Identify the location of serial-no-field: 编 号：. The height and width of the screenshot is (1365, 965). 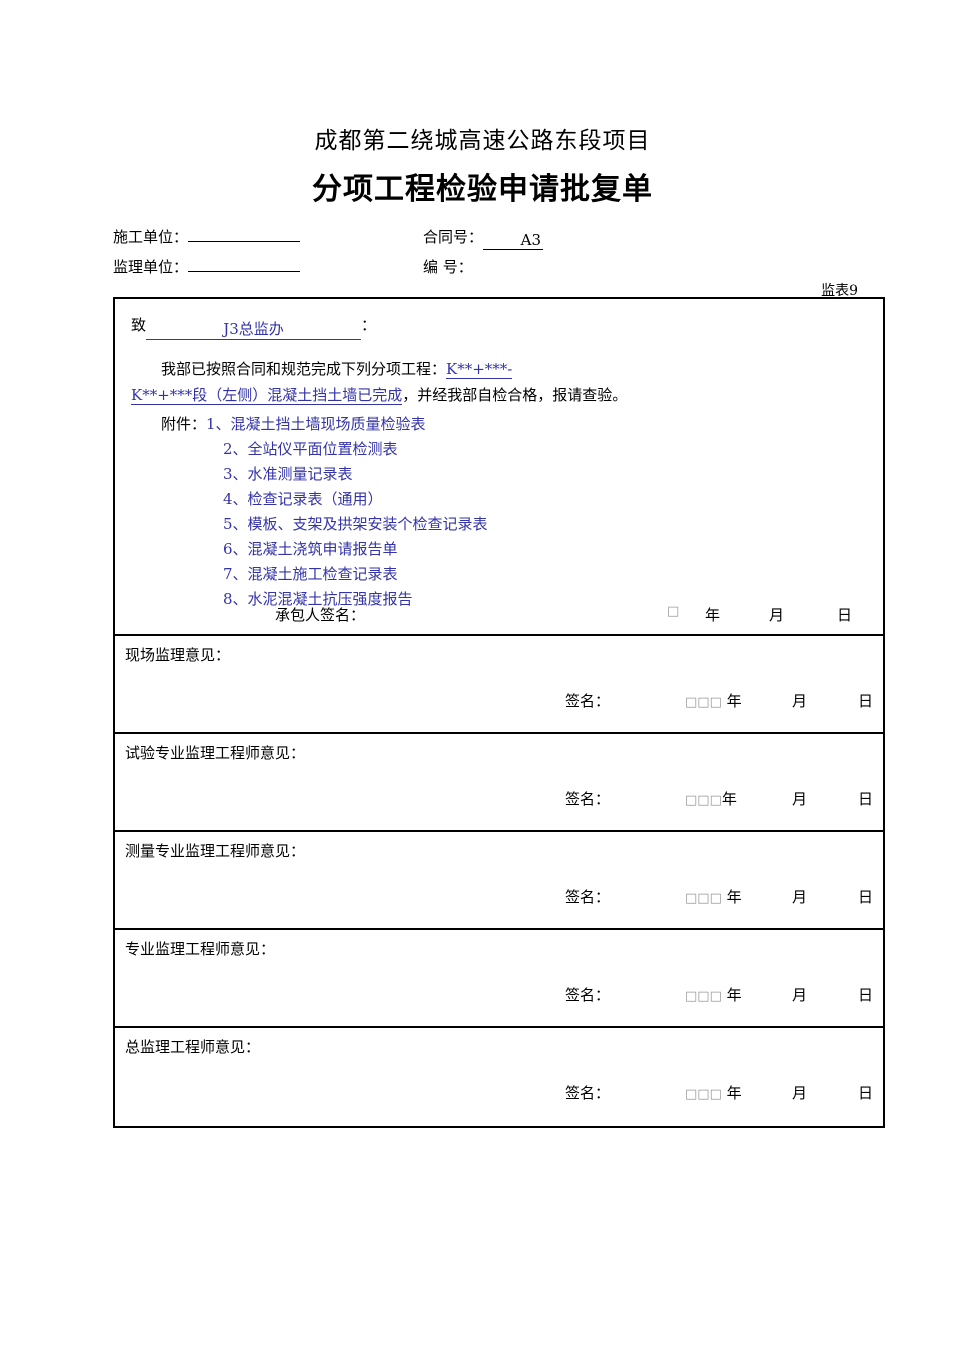
(448, 267).